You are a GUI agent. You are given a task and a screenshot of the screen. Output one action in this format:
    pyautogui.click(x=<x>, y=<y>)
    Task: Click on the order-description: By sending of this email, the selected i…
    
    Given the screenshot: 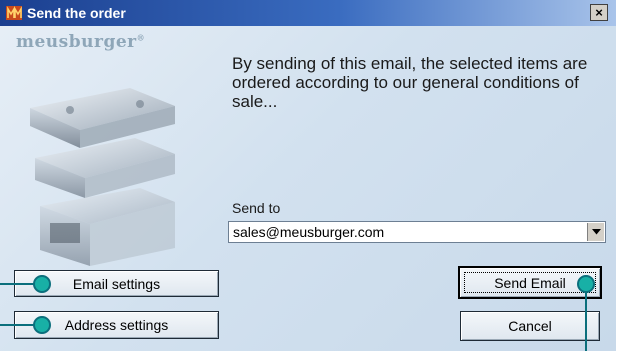 What is the action you would take?
    pyautogui.click(x=410, y=82)
    